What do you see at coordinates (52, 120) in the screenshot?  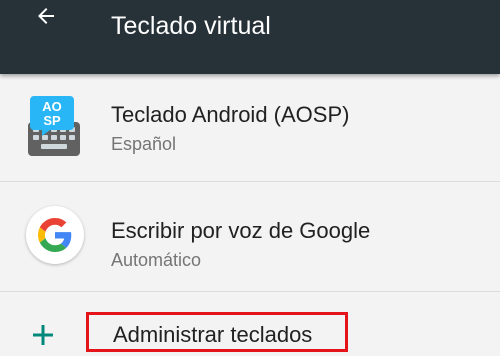 I see `aosp-icon-text-2: SP` at bounding box center [52, 120].